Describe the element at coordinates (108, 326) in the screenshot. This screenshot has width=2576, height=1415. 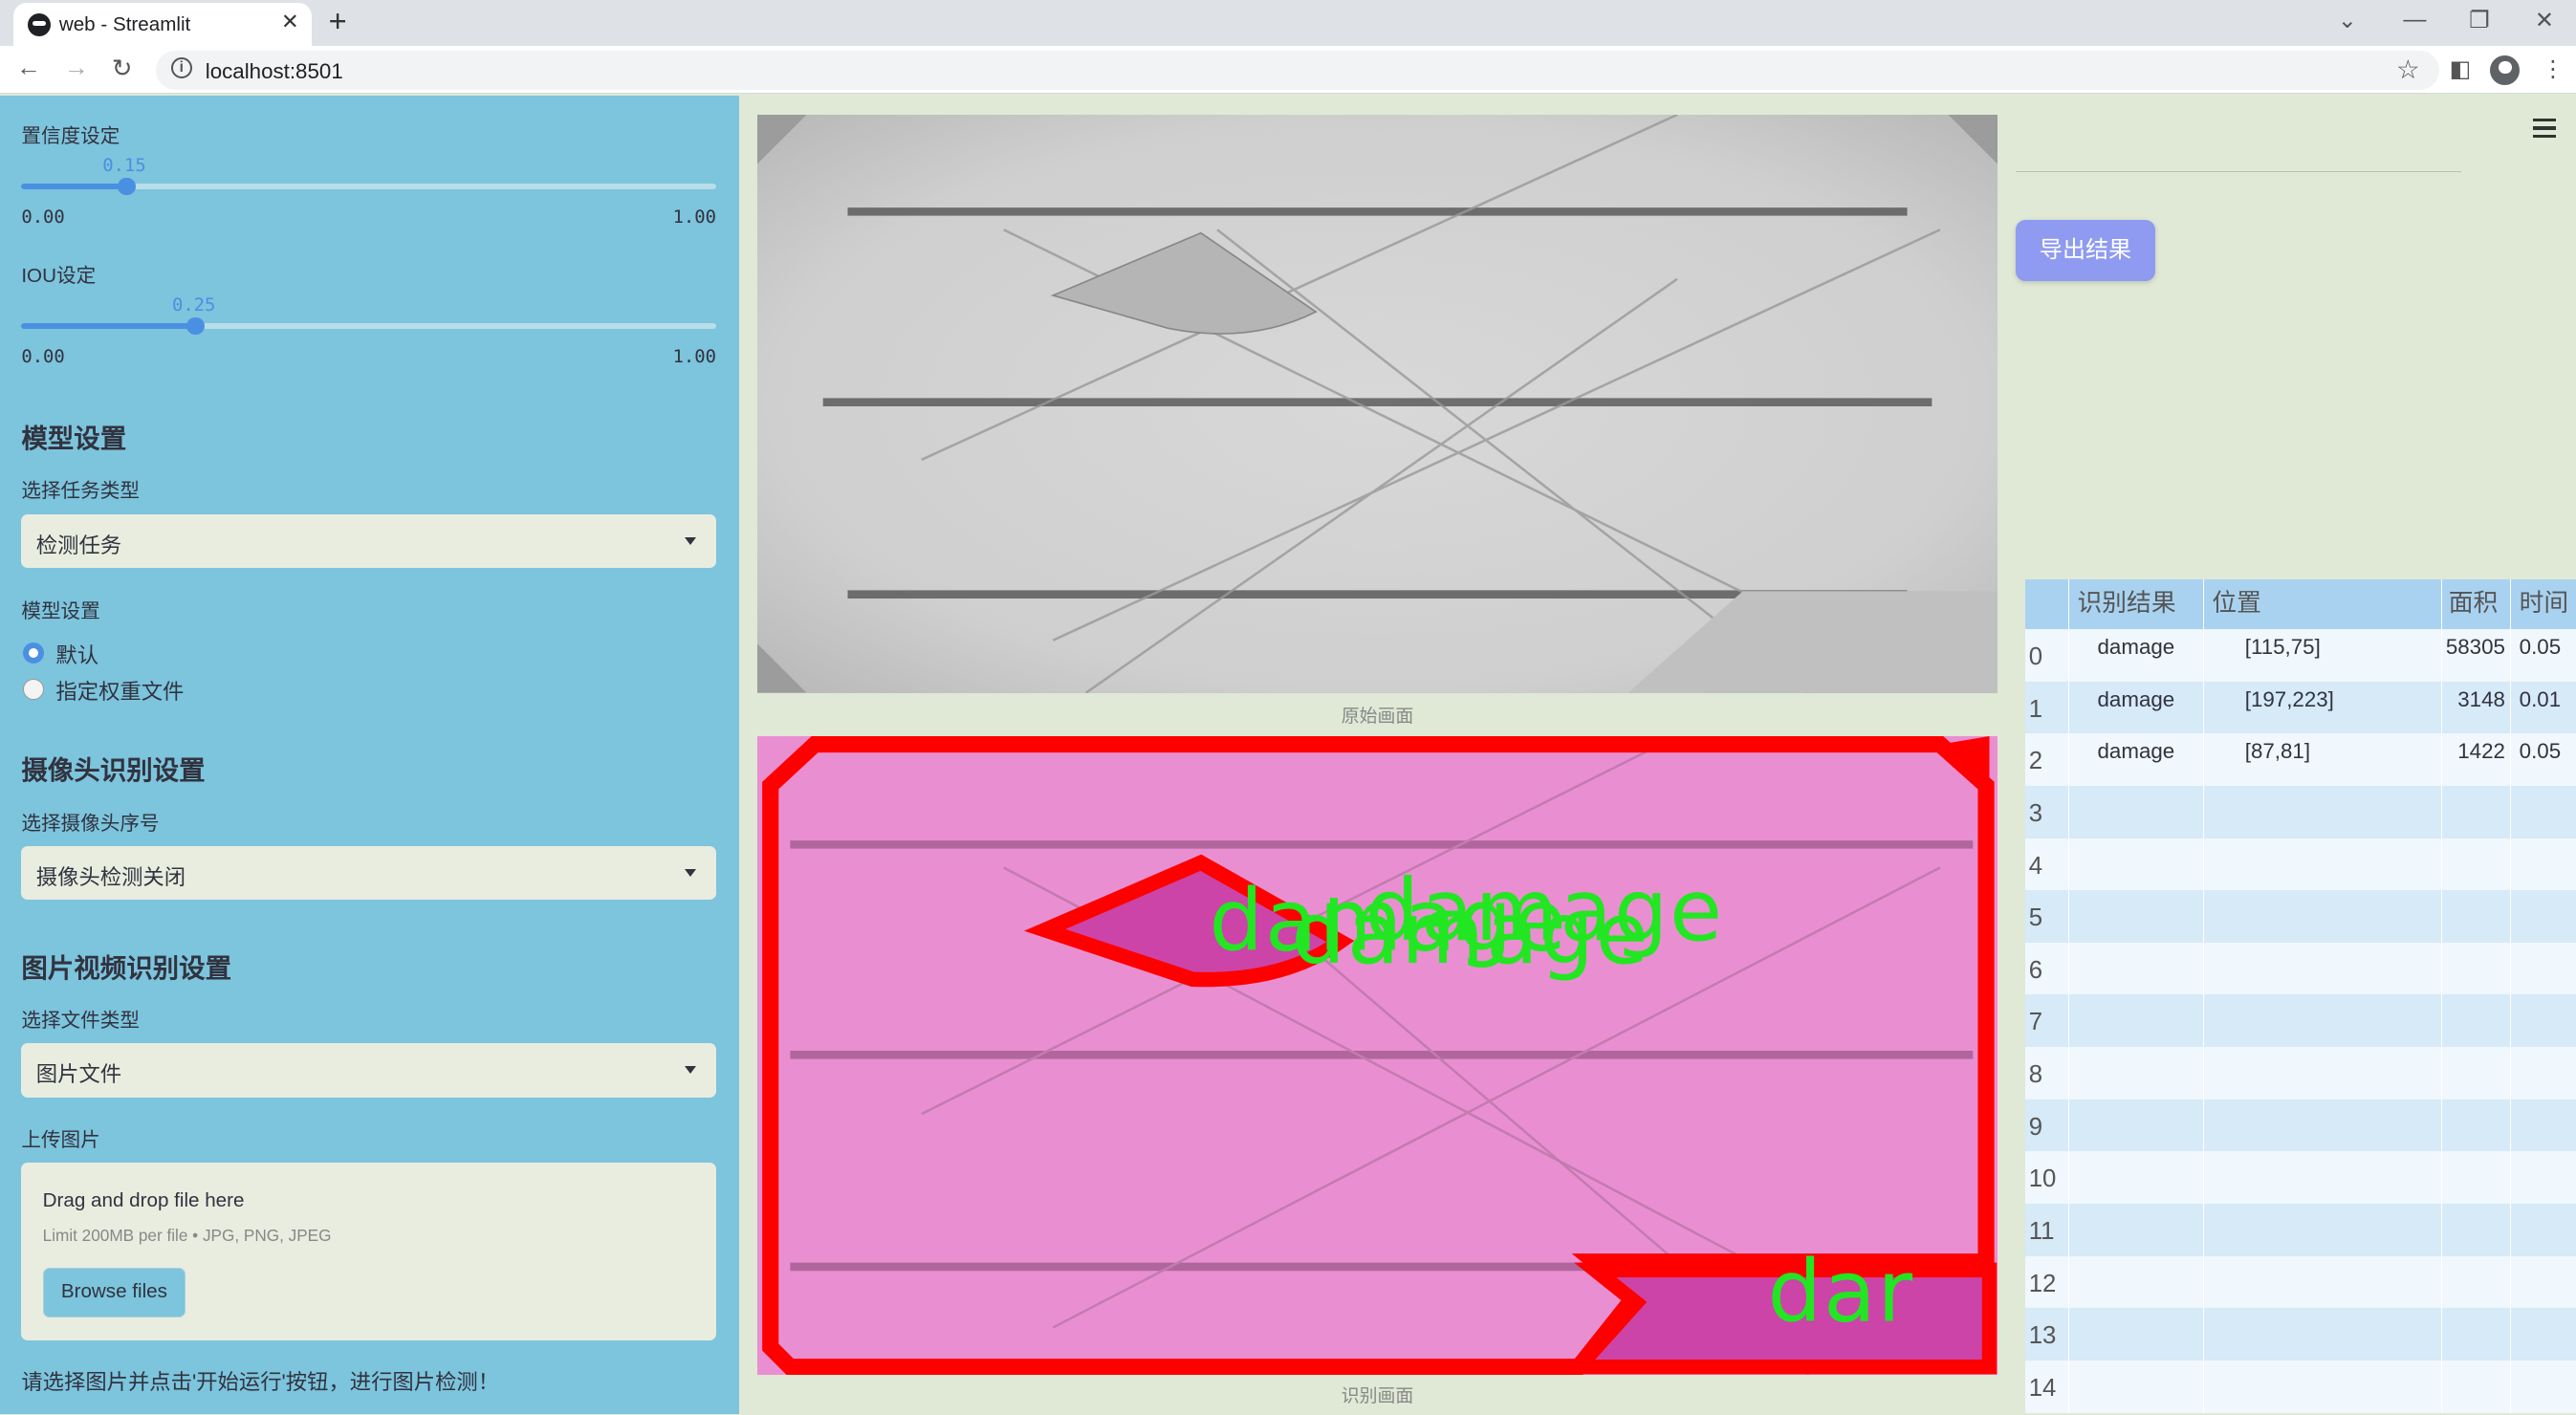
I see `slider-fill` at that location.